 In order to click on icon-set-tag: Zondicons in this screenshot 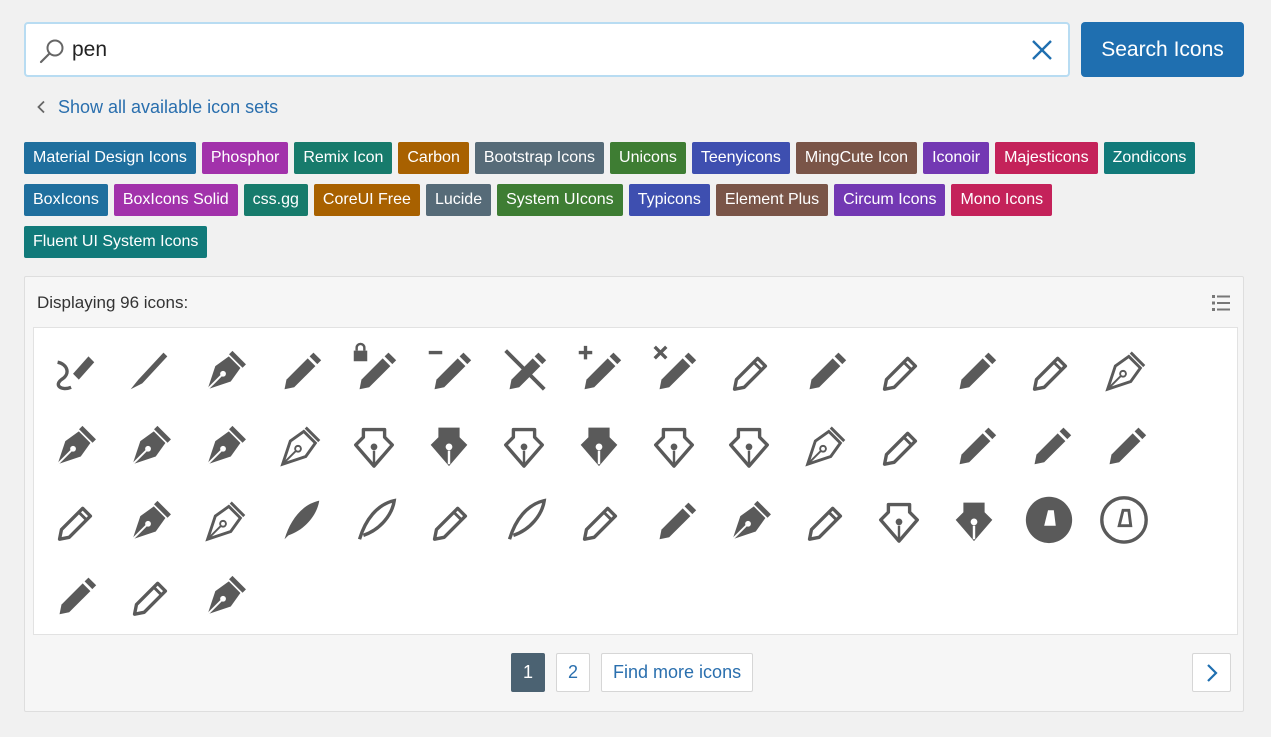, I will do `click(1149, 158)`.